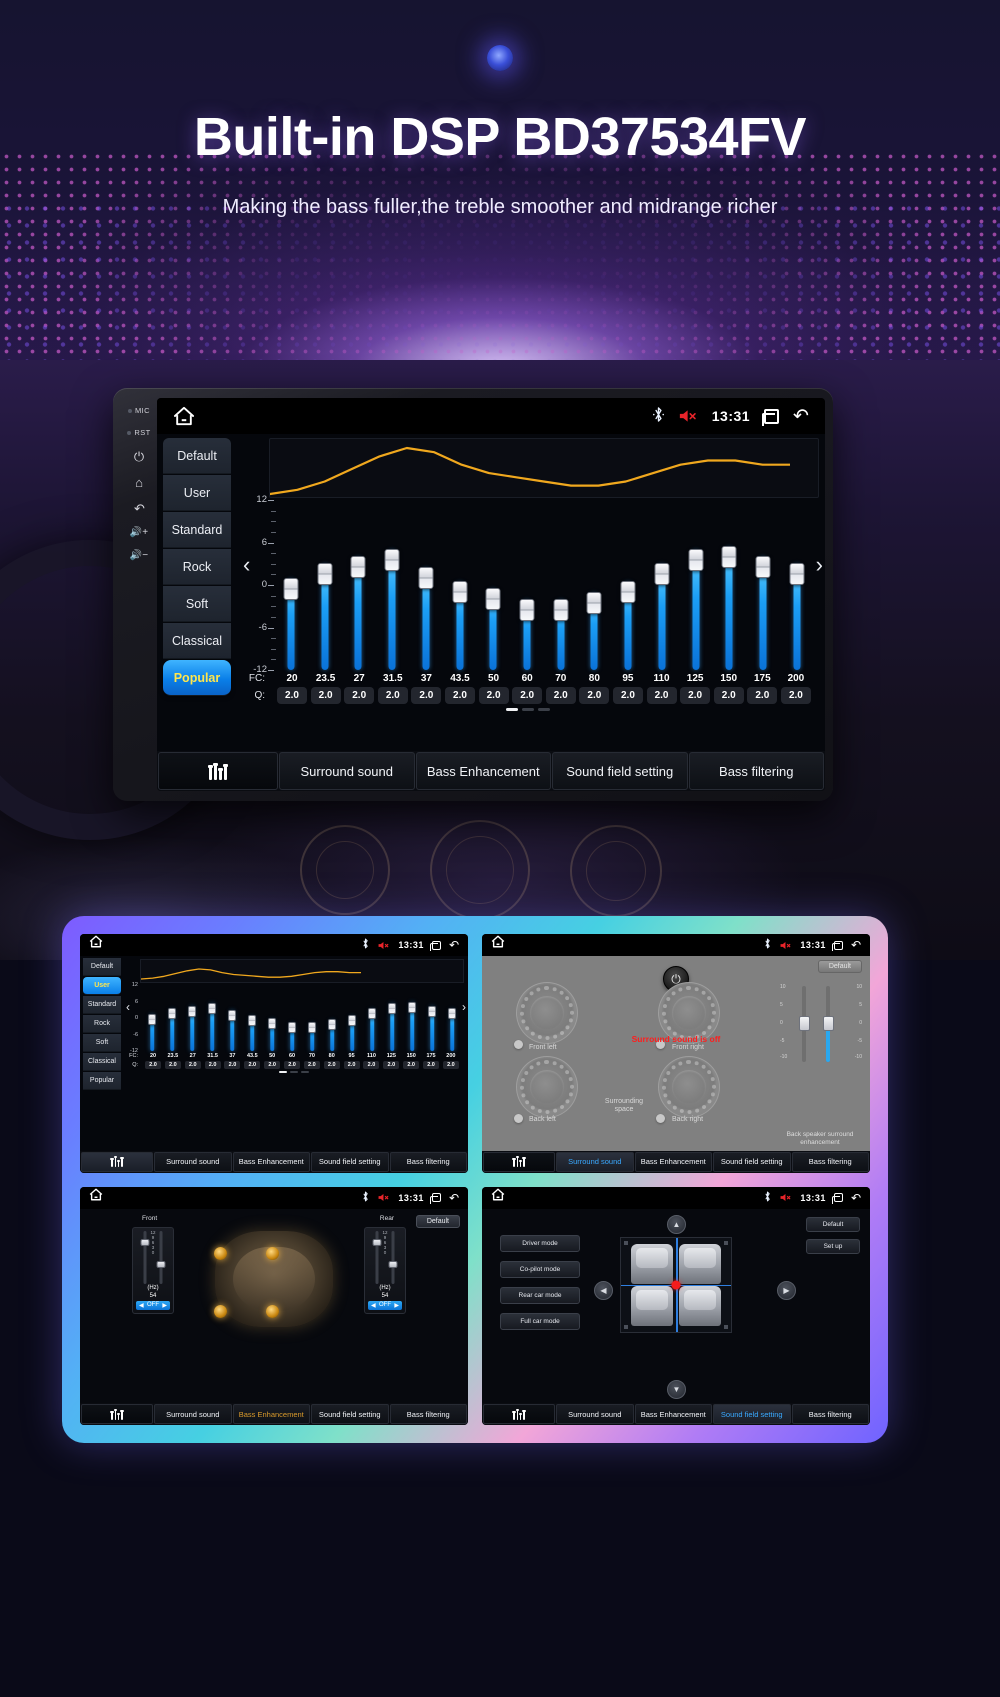 The image size is (1000, 1697). Describe the element at coordinates (102, 1062) in the screenshot. I see `preset-classical: Classical` at that location.